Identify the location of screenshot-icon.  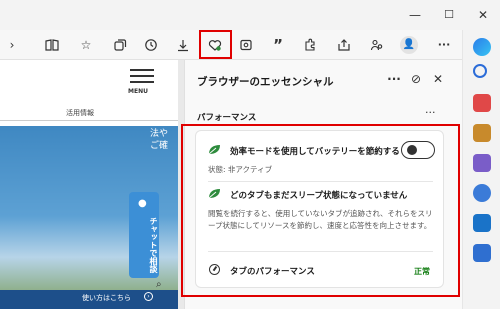
(246, 45).